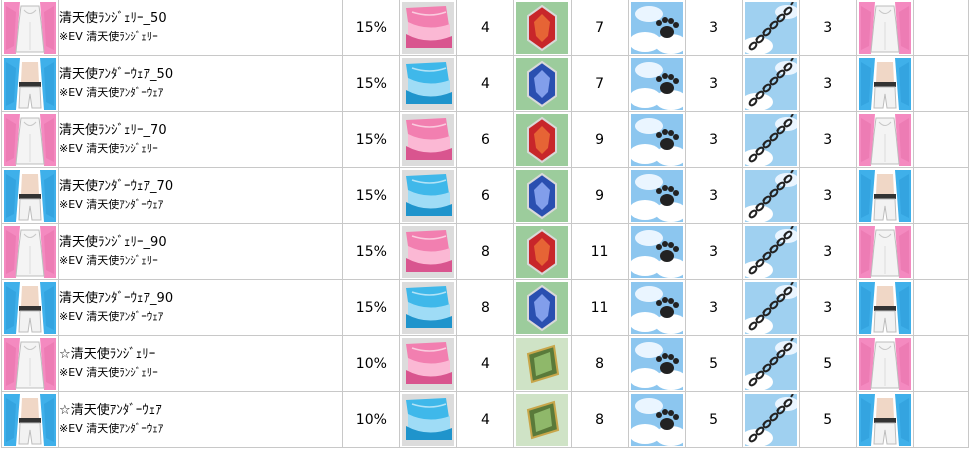 This screenshot has width=970, height=451. What do you see at coordinates (110, 410) in the screenshot?
I see `item-name: ☆清天使ｱﾝﾀﾞｰｳｪｱ` at bounding box center [110, 410].